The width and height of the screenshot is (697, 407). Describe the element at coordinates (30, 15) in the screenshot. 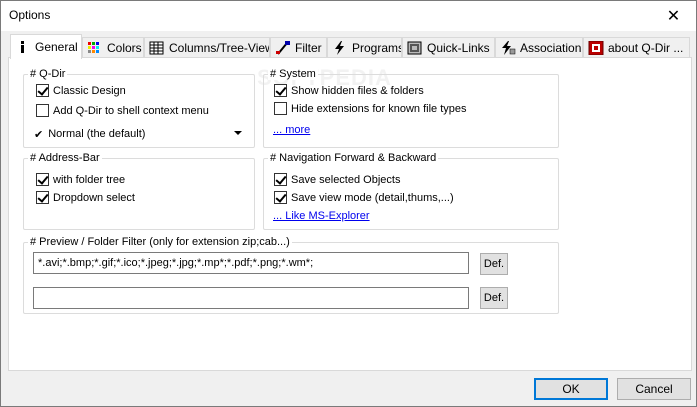

I see `window-title: Options` at that location.